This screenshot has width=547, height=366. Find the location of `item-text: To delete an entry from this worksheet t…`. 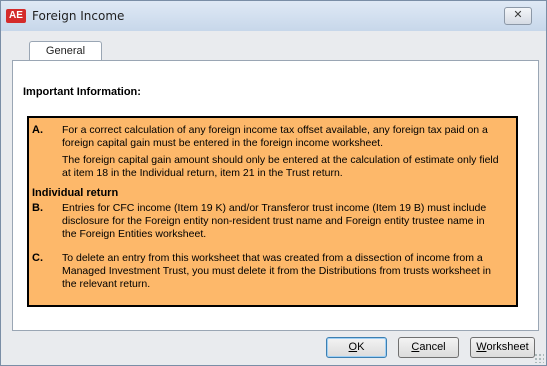

item-text: To delete an entry from this worksheet t… is located at coordinates (276, 271).